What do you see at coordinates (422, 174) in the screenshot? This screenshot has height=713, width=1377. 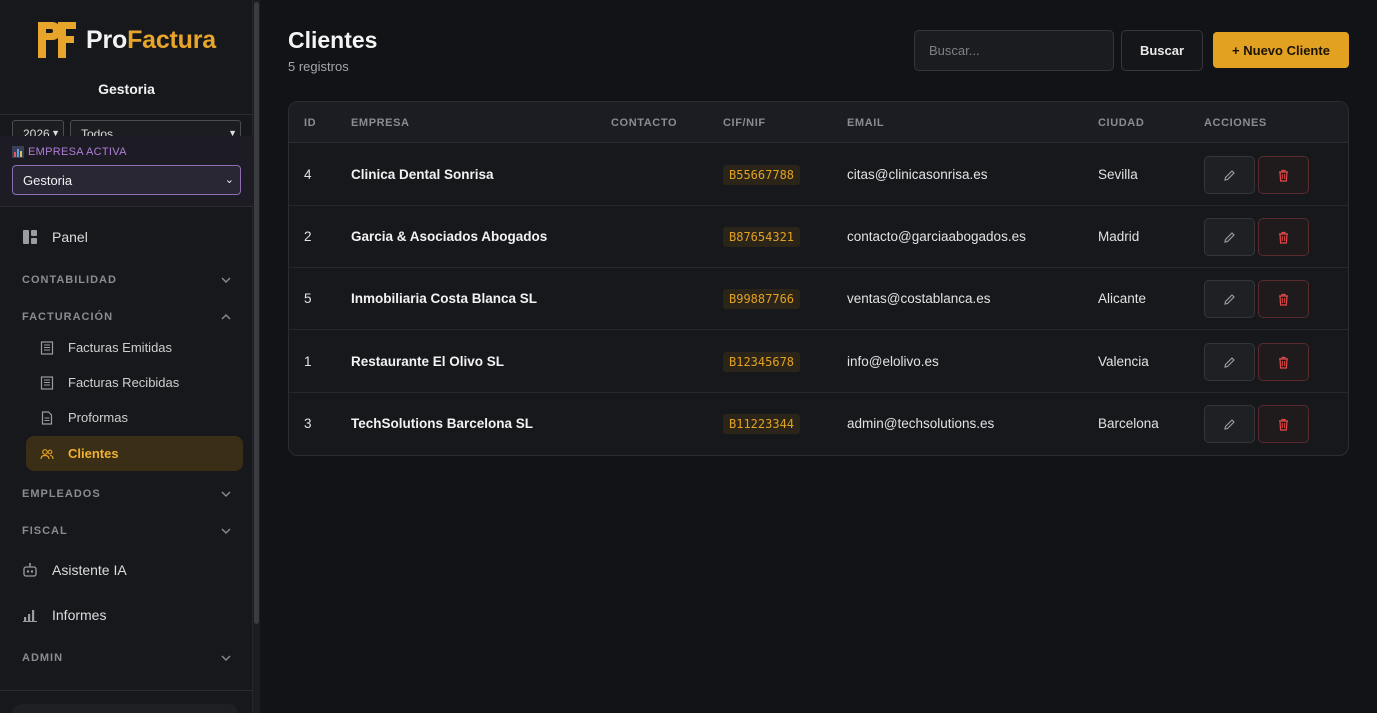 I see `cell-empresa: Clinica Dental Sonrisa` at bounding box center [422, 174].